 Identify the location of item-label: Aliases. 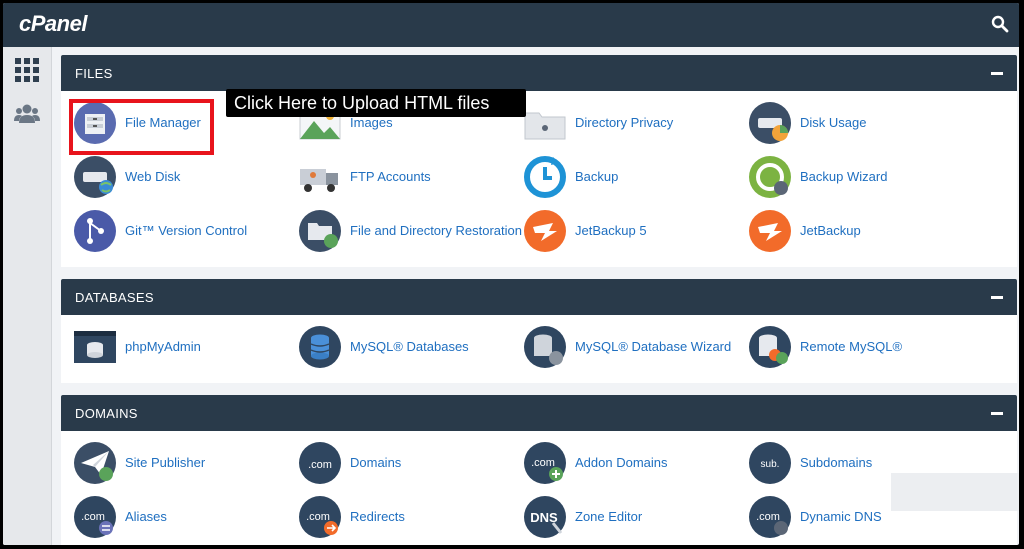
(146, 516).